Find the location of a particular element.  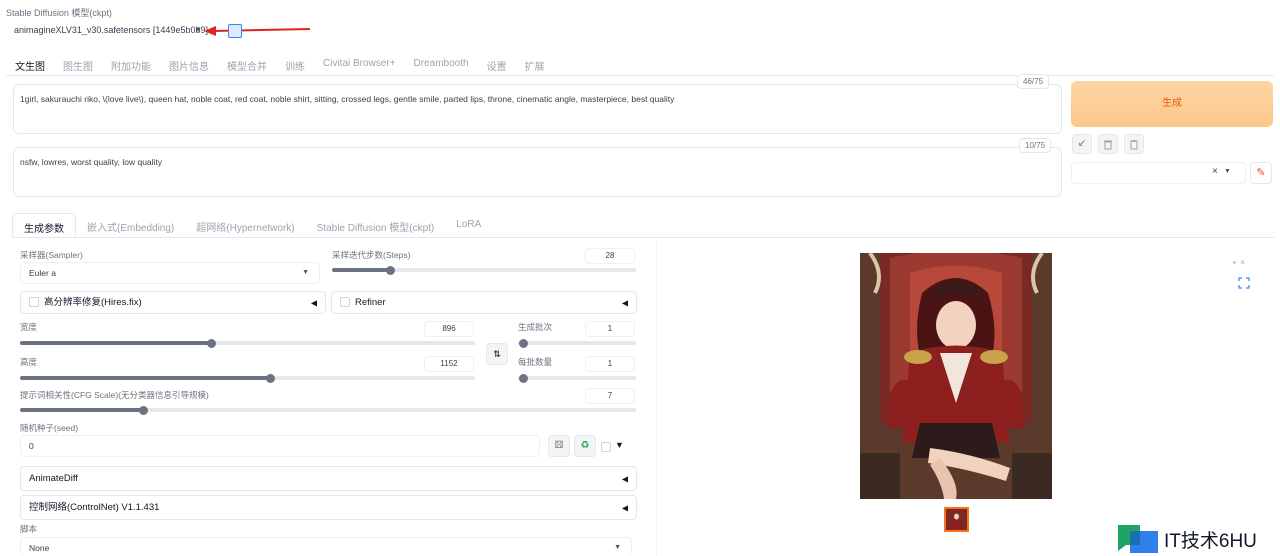

controlnet-label: 控制网络(ControlNet) V1.1.431 is located at coordinates (94, 507).